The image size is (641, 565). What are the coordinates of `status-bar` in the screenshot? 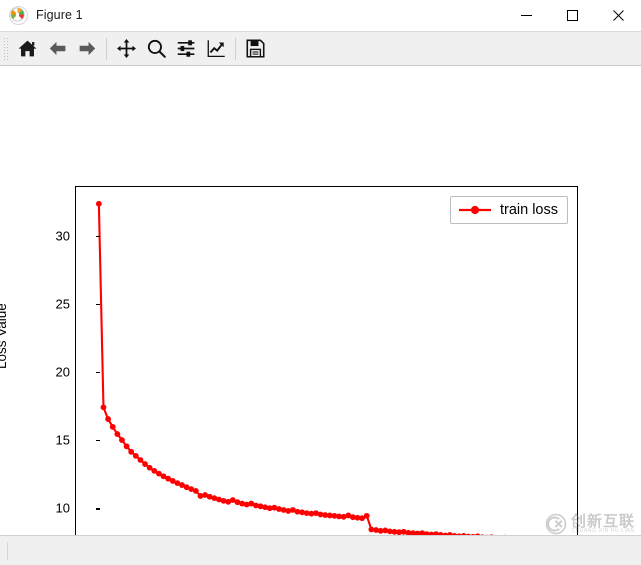 It's located at (320, 550).